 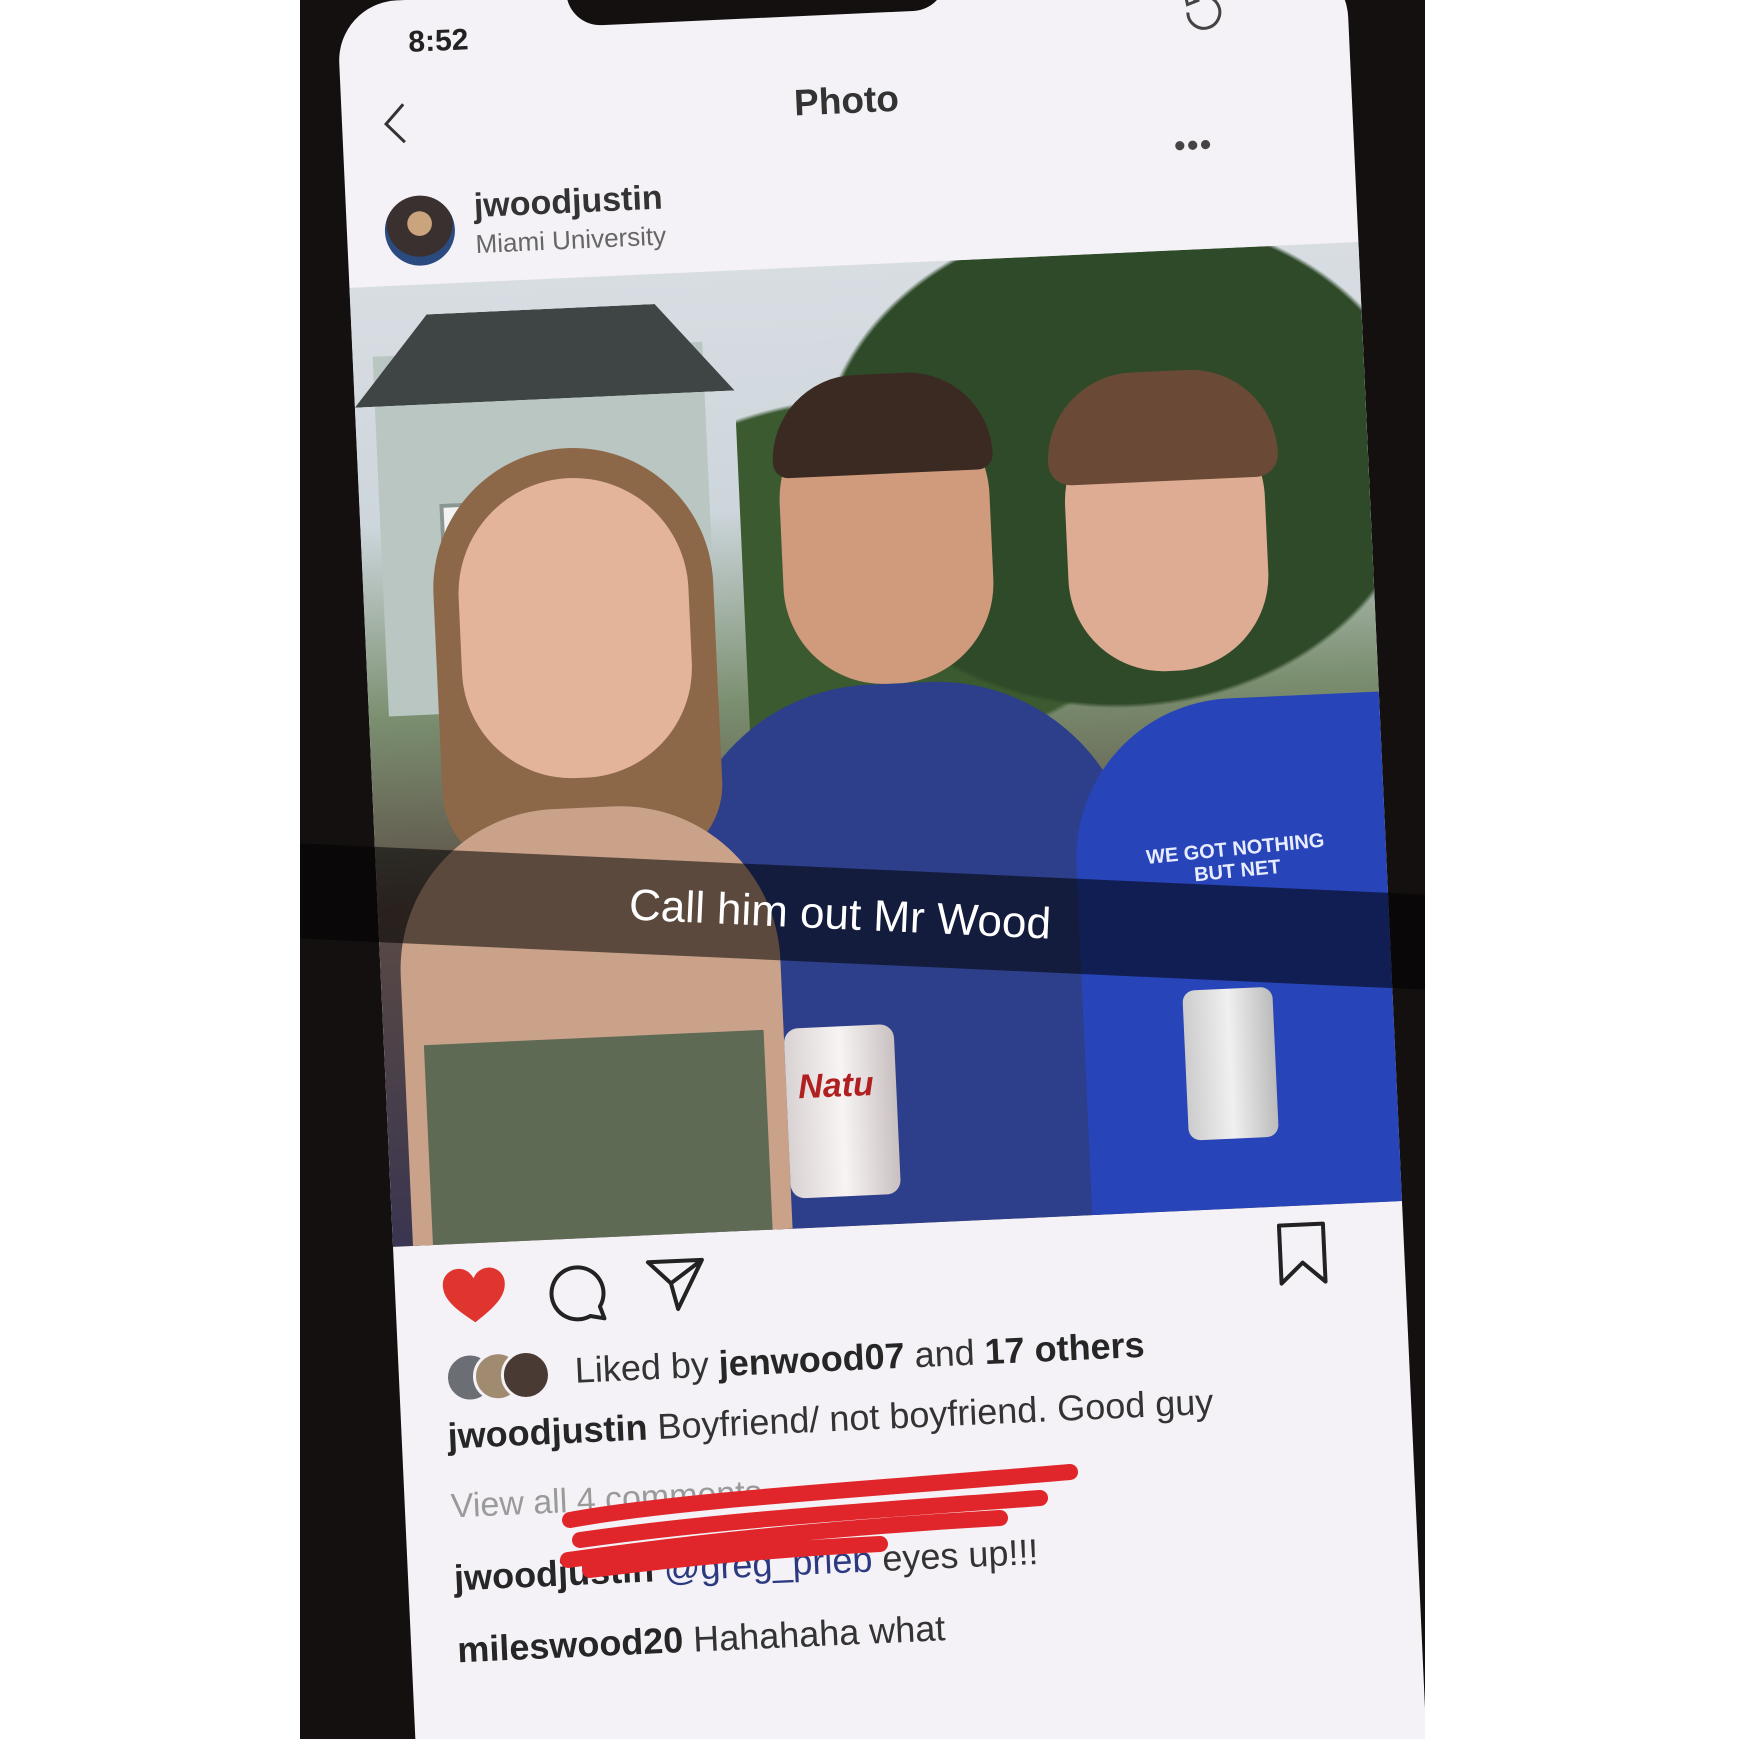 I want to click on drink-can-right, so click(x=1230, y=1063).